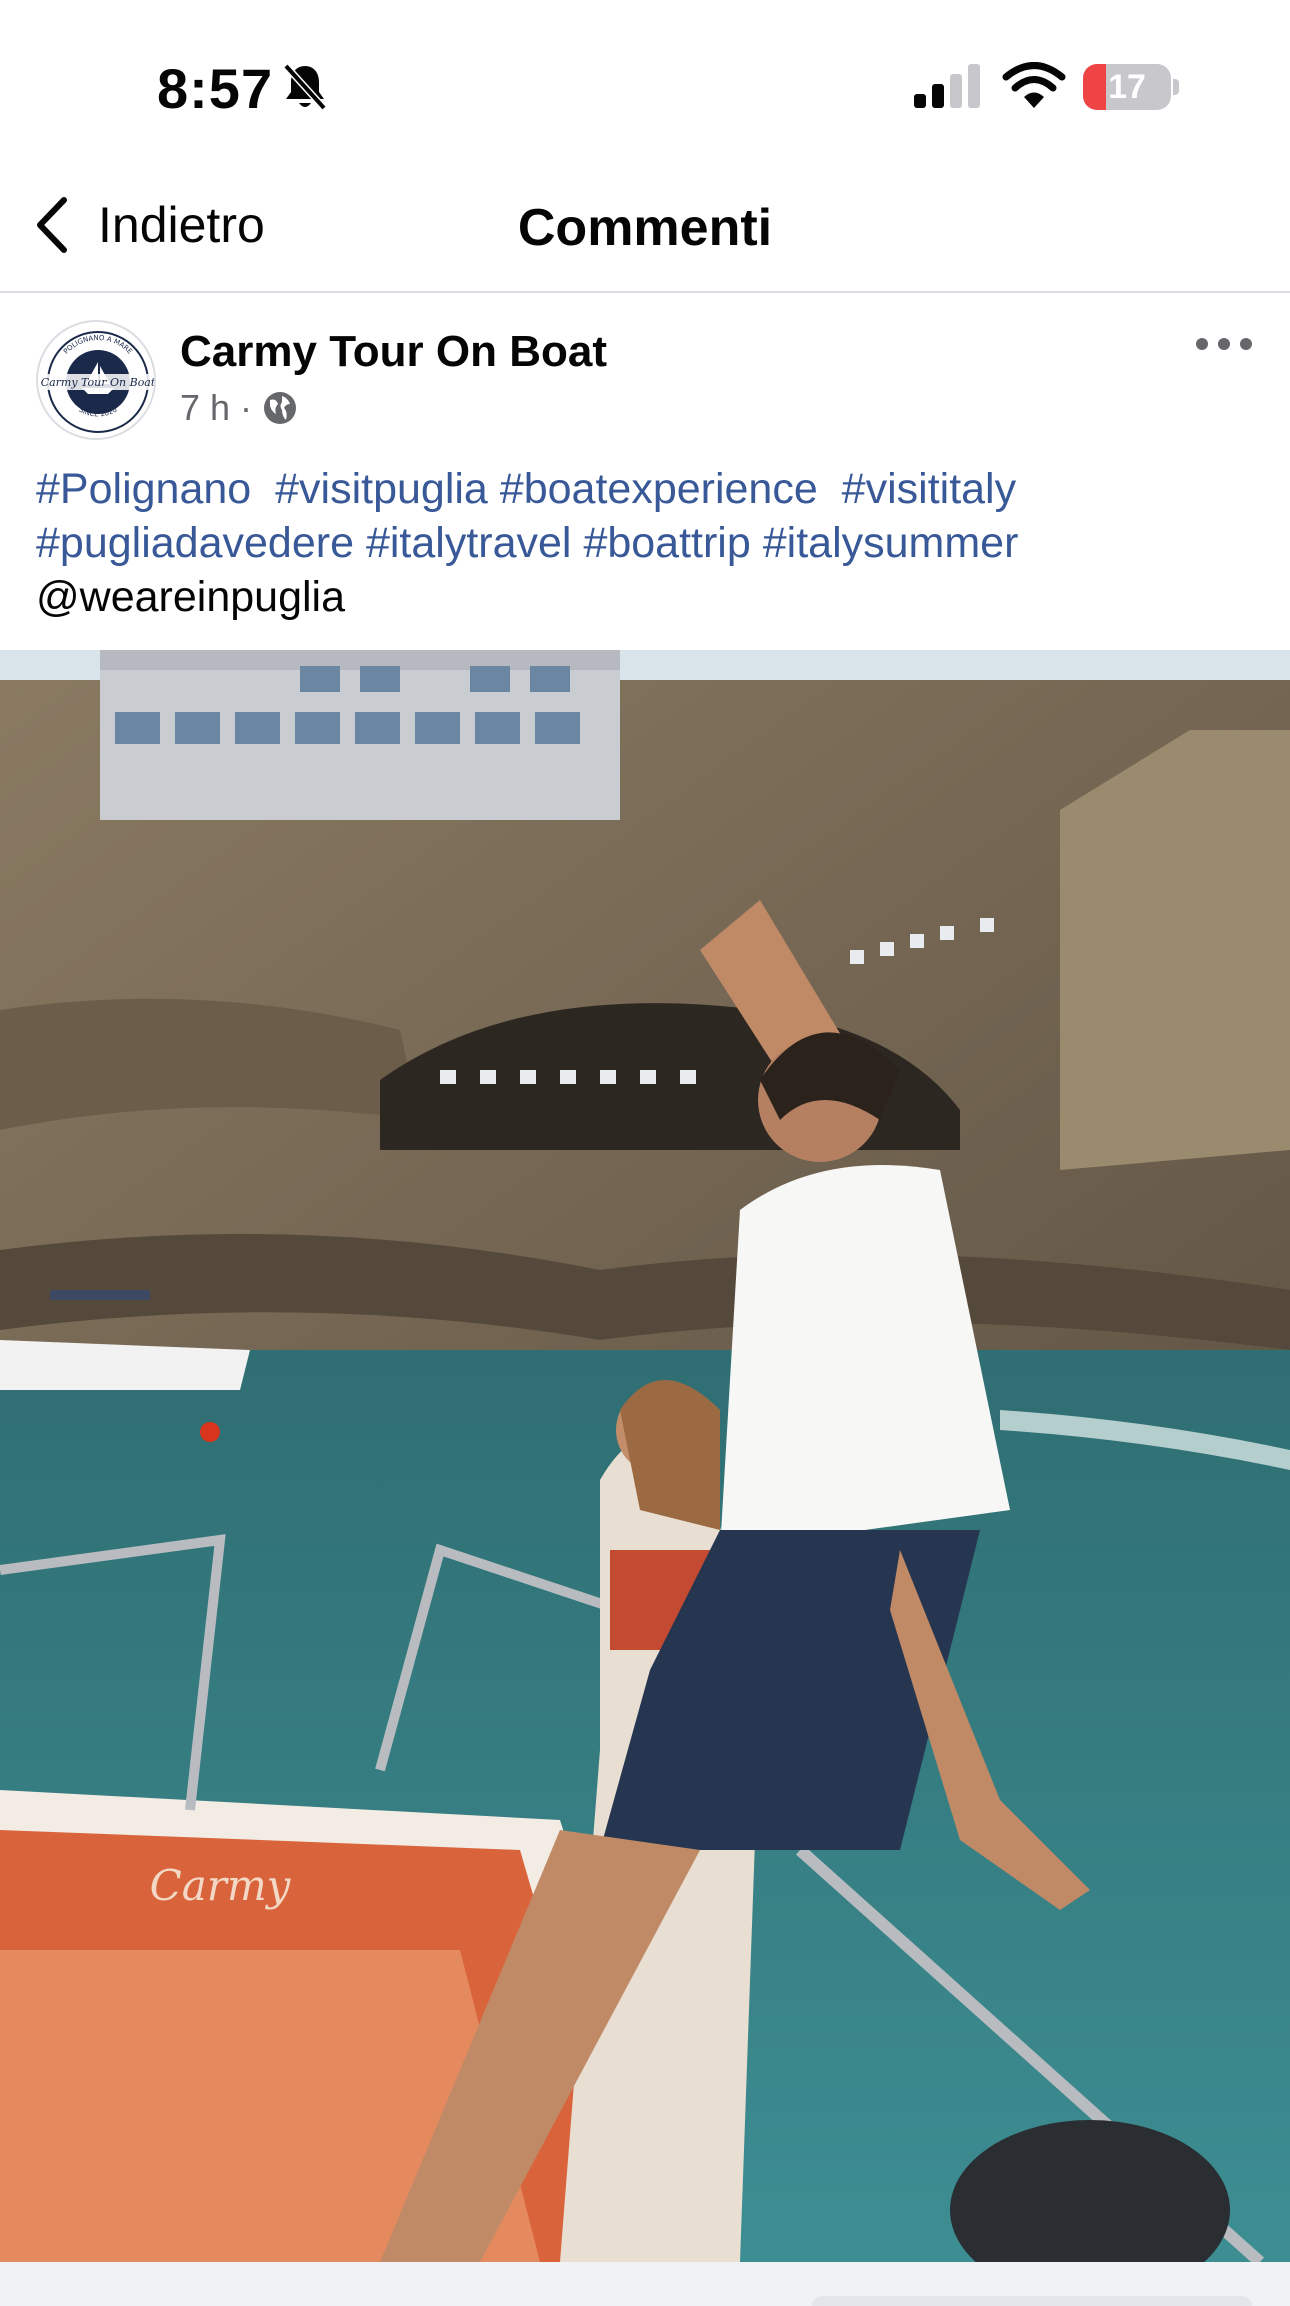 Image resolution: width=1290 pixels, height=2306 pixels. Describe the element at coordinates (190, 597) in the screenshot. I see `mention-link: @weareinpuglia` at that location.